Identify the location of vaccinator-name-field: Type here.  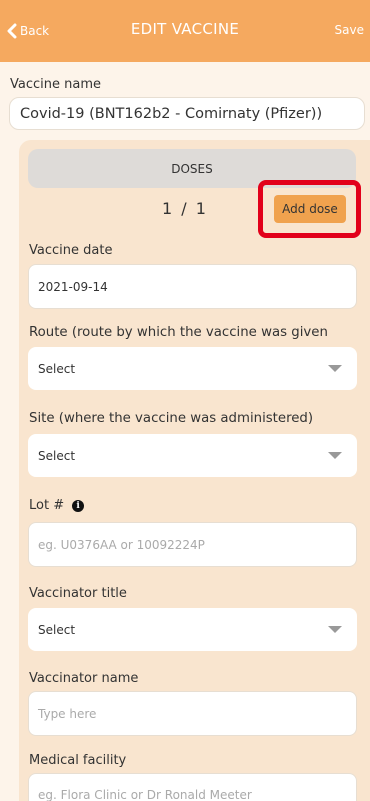
(192, 713).